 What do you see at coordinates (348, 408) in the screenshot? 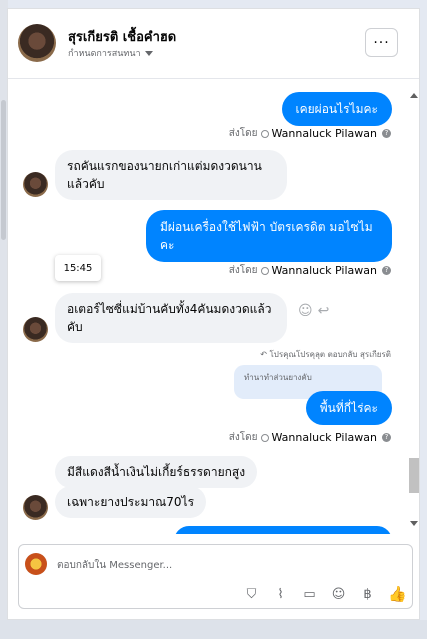
I see `outgoing-message: พื้นที่กี่ไร่คะ` at bounding box center [348, 408].